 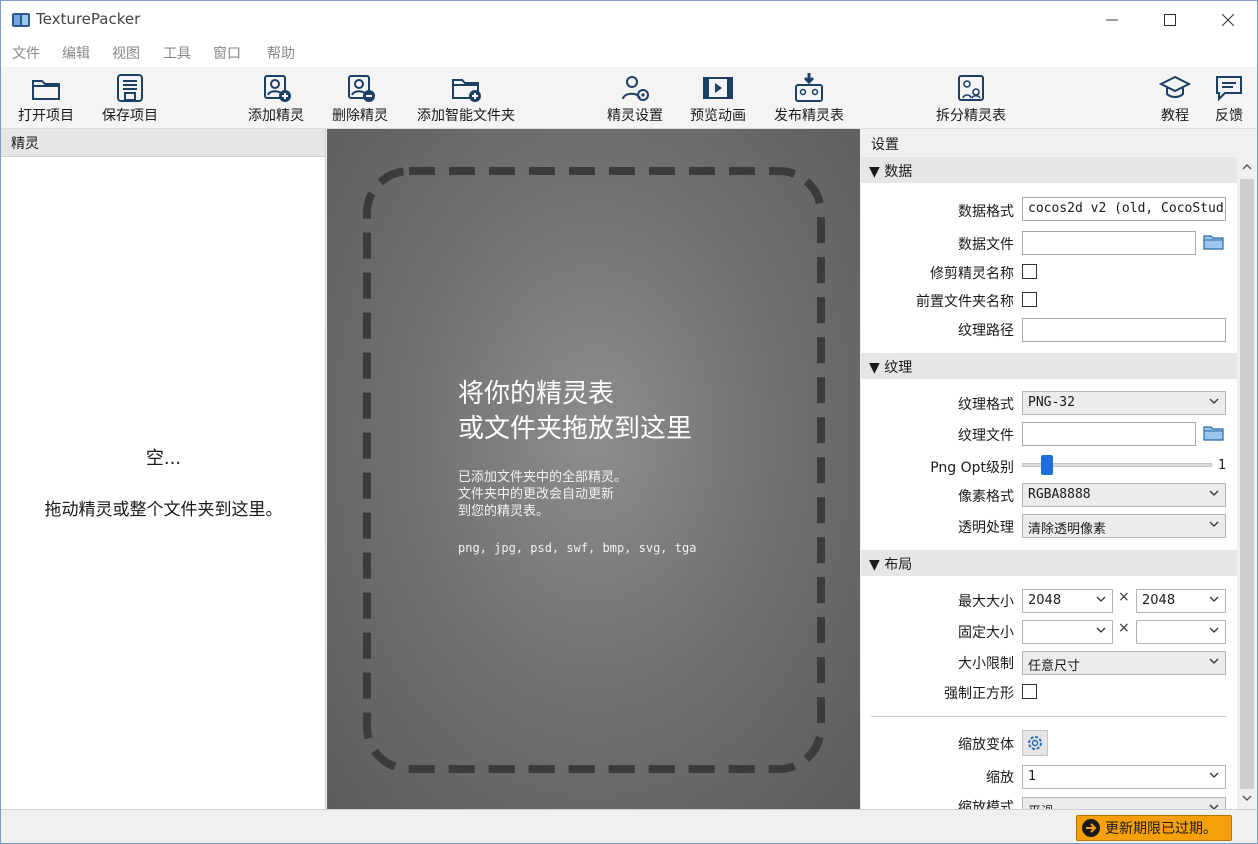 What do you see at coordinates (1049, 366) in the screenshot?
I see `section-texture-header: ▼ 纹理` at bounding box center [1049, 366].